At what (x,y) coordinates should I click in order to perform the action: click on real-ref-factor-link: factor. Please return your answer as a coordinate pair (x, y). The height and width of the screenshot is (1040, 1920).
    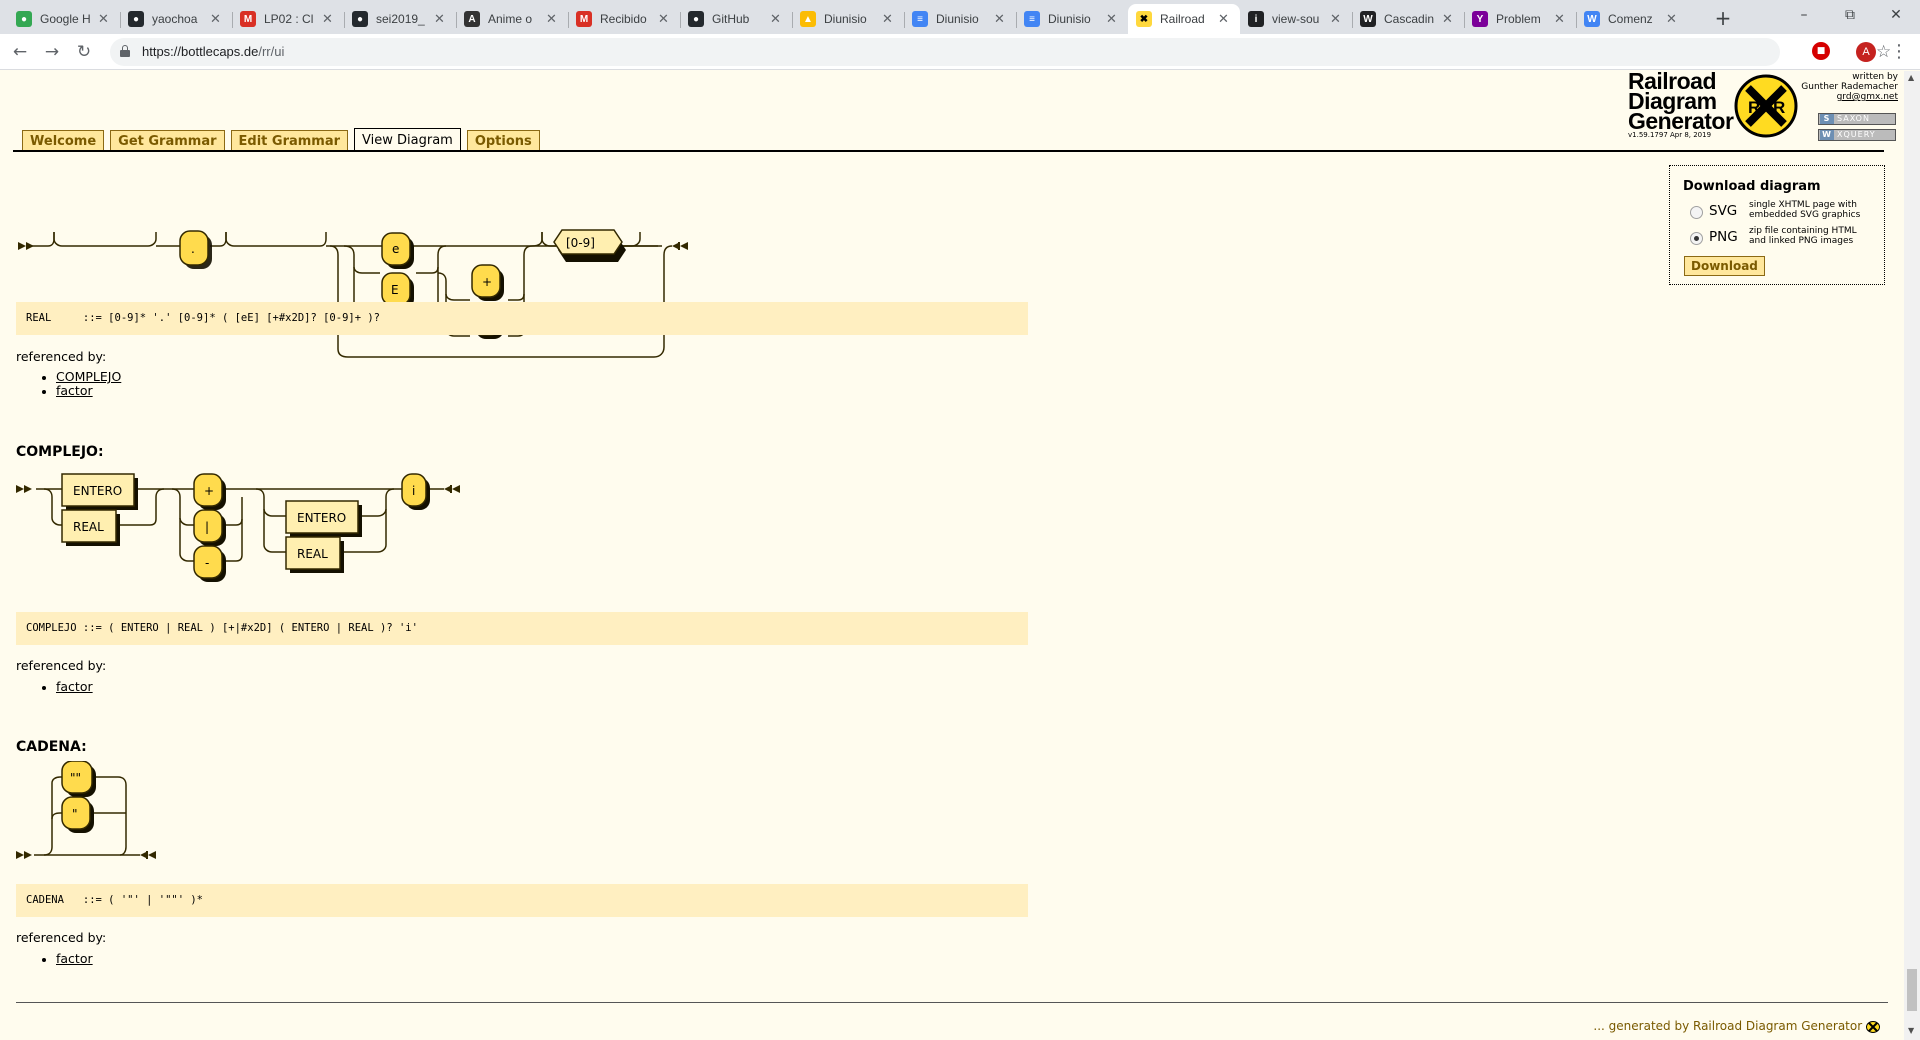
    Looking at the image, I should click on (74, 390).